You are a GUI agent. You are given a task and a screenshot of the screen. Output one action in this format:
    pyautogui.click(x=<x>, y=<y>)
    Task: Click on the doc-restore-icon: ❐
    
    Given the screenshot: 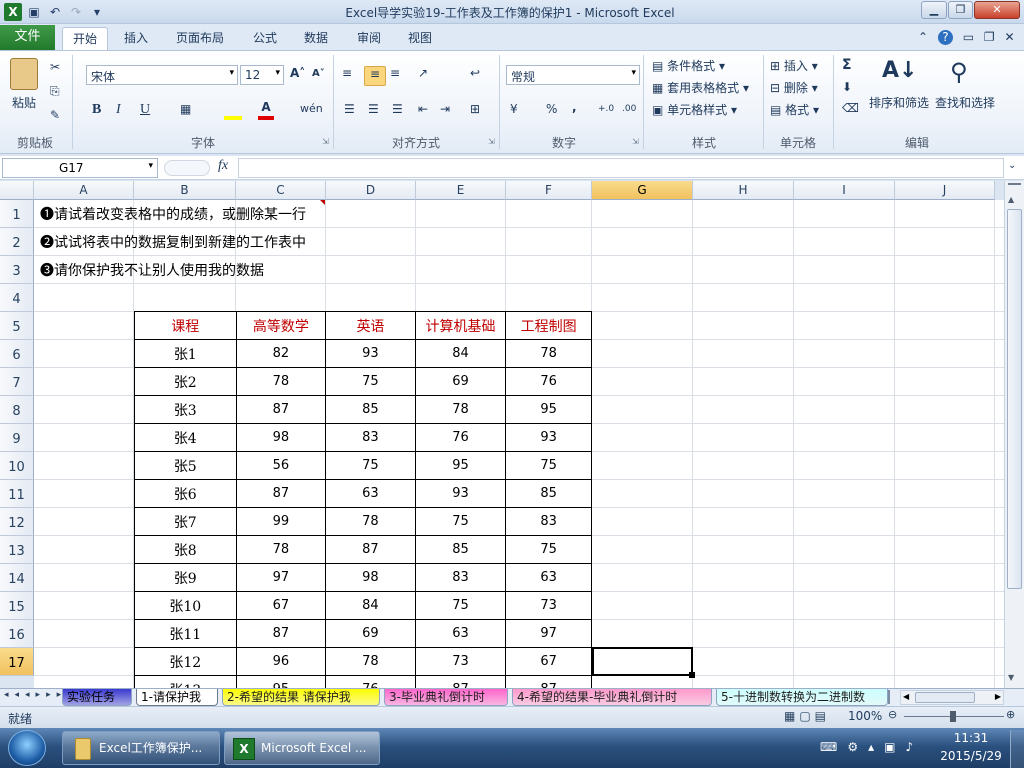 What is the action you would take?
    pyautogui.click(x=989, y=37)
    